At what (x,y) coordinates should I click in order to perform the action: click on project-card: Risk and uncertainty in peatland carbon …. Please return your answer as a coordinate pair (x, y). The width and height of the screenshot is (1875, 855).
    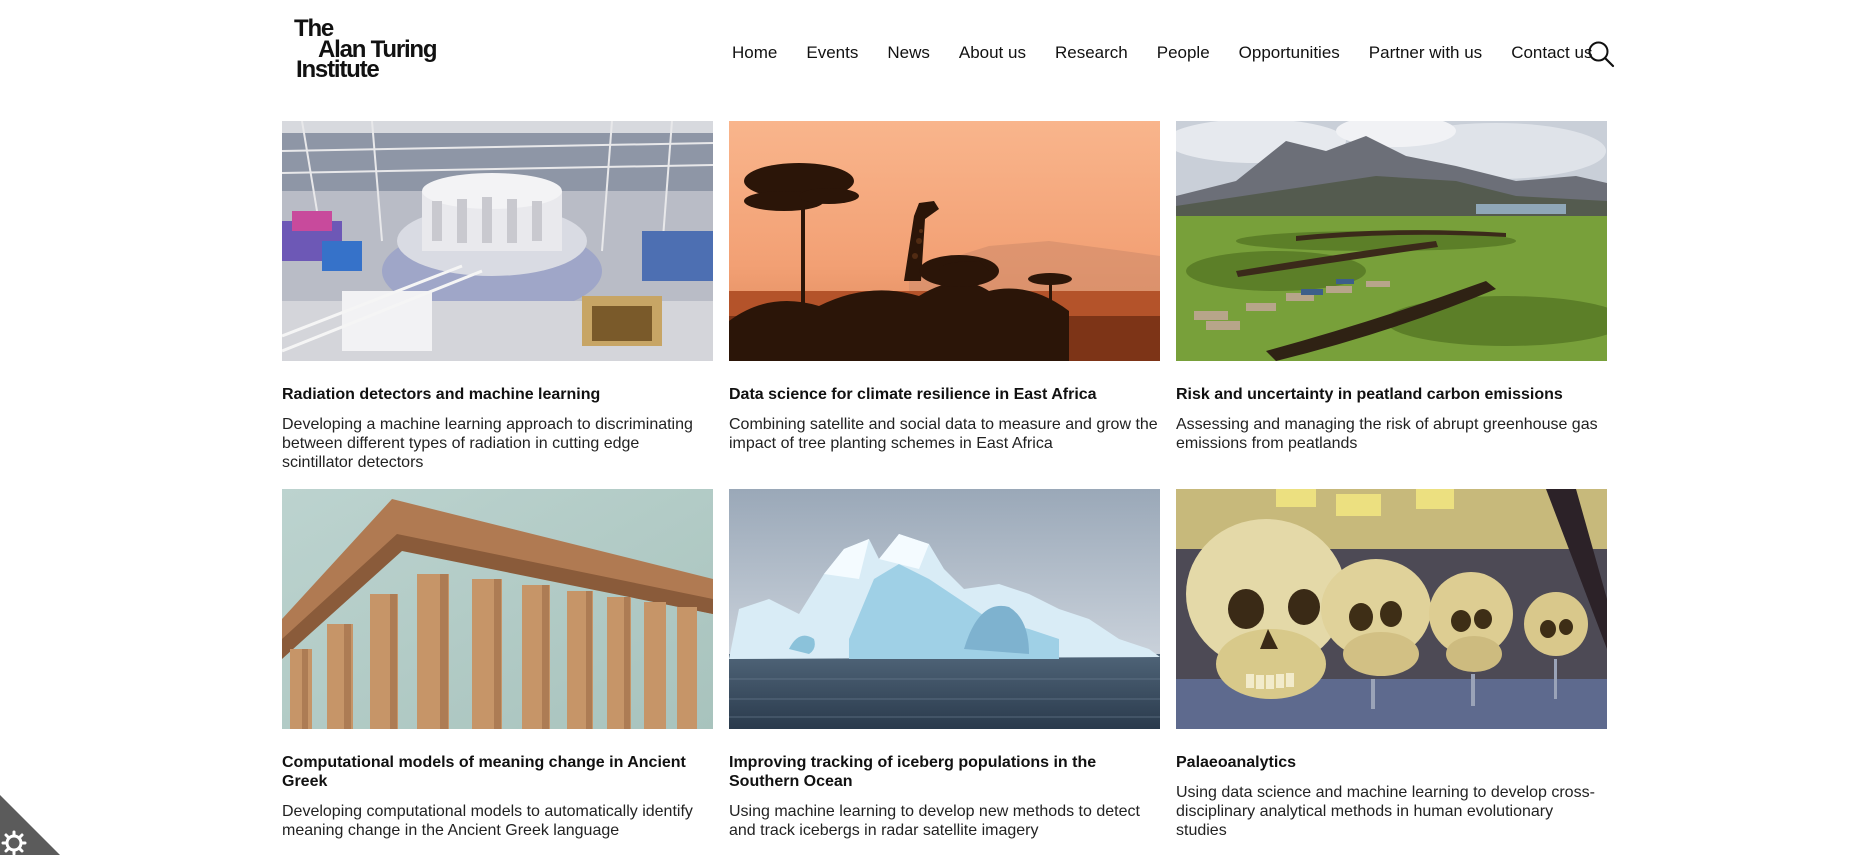
    Looking at the image, I should click on (1391, 287).